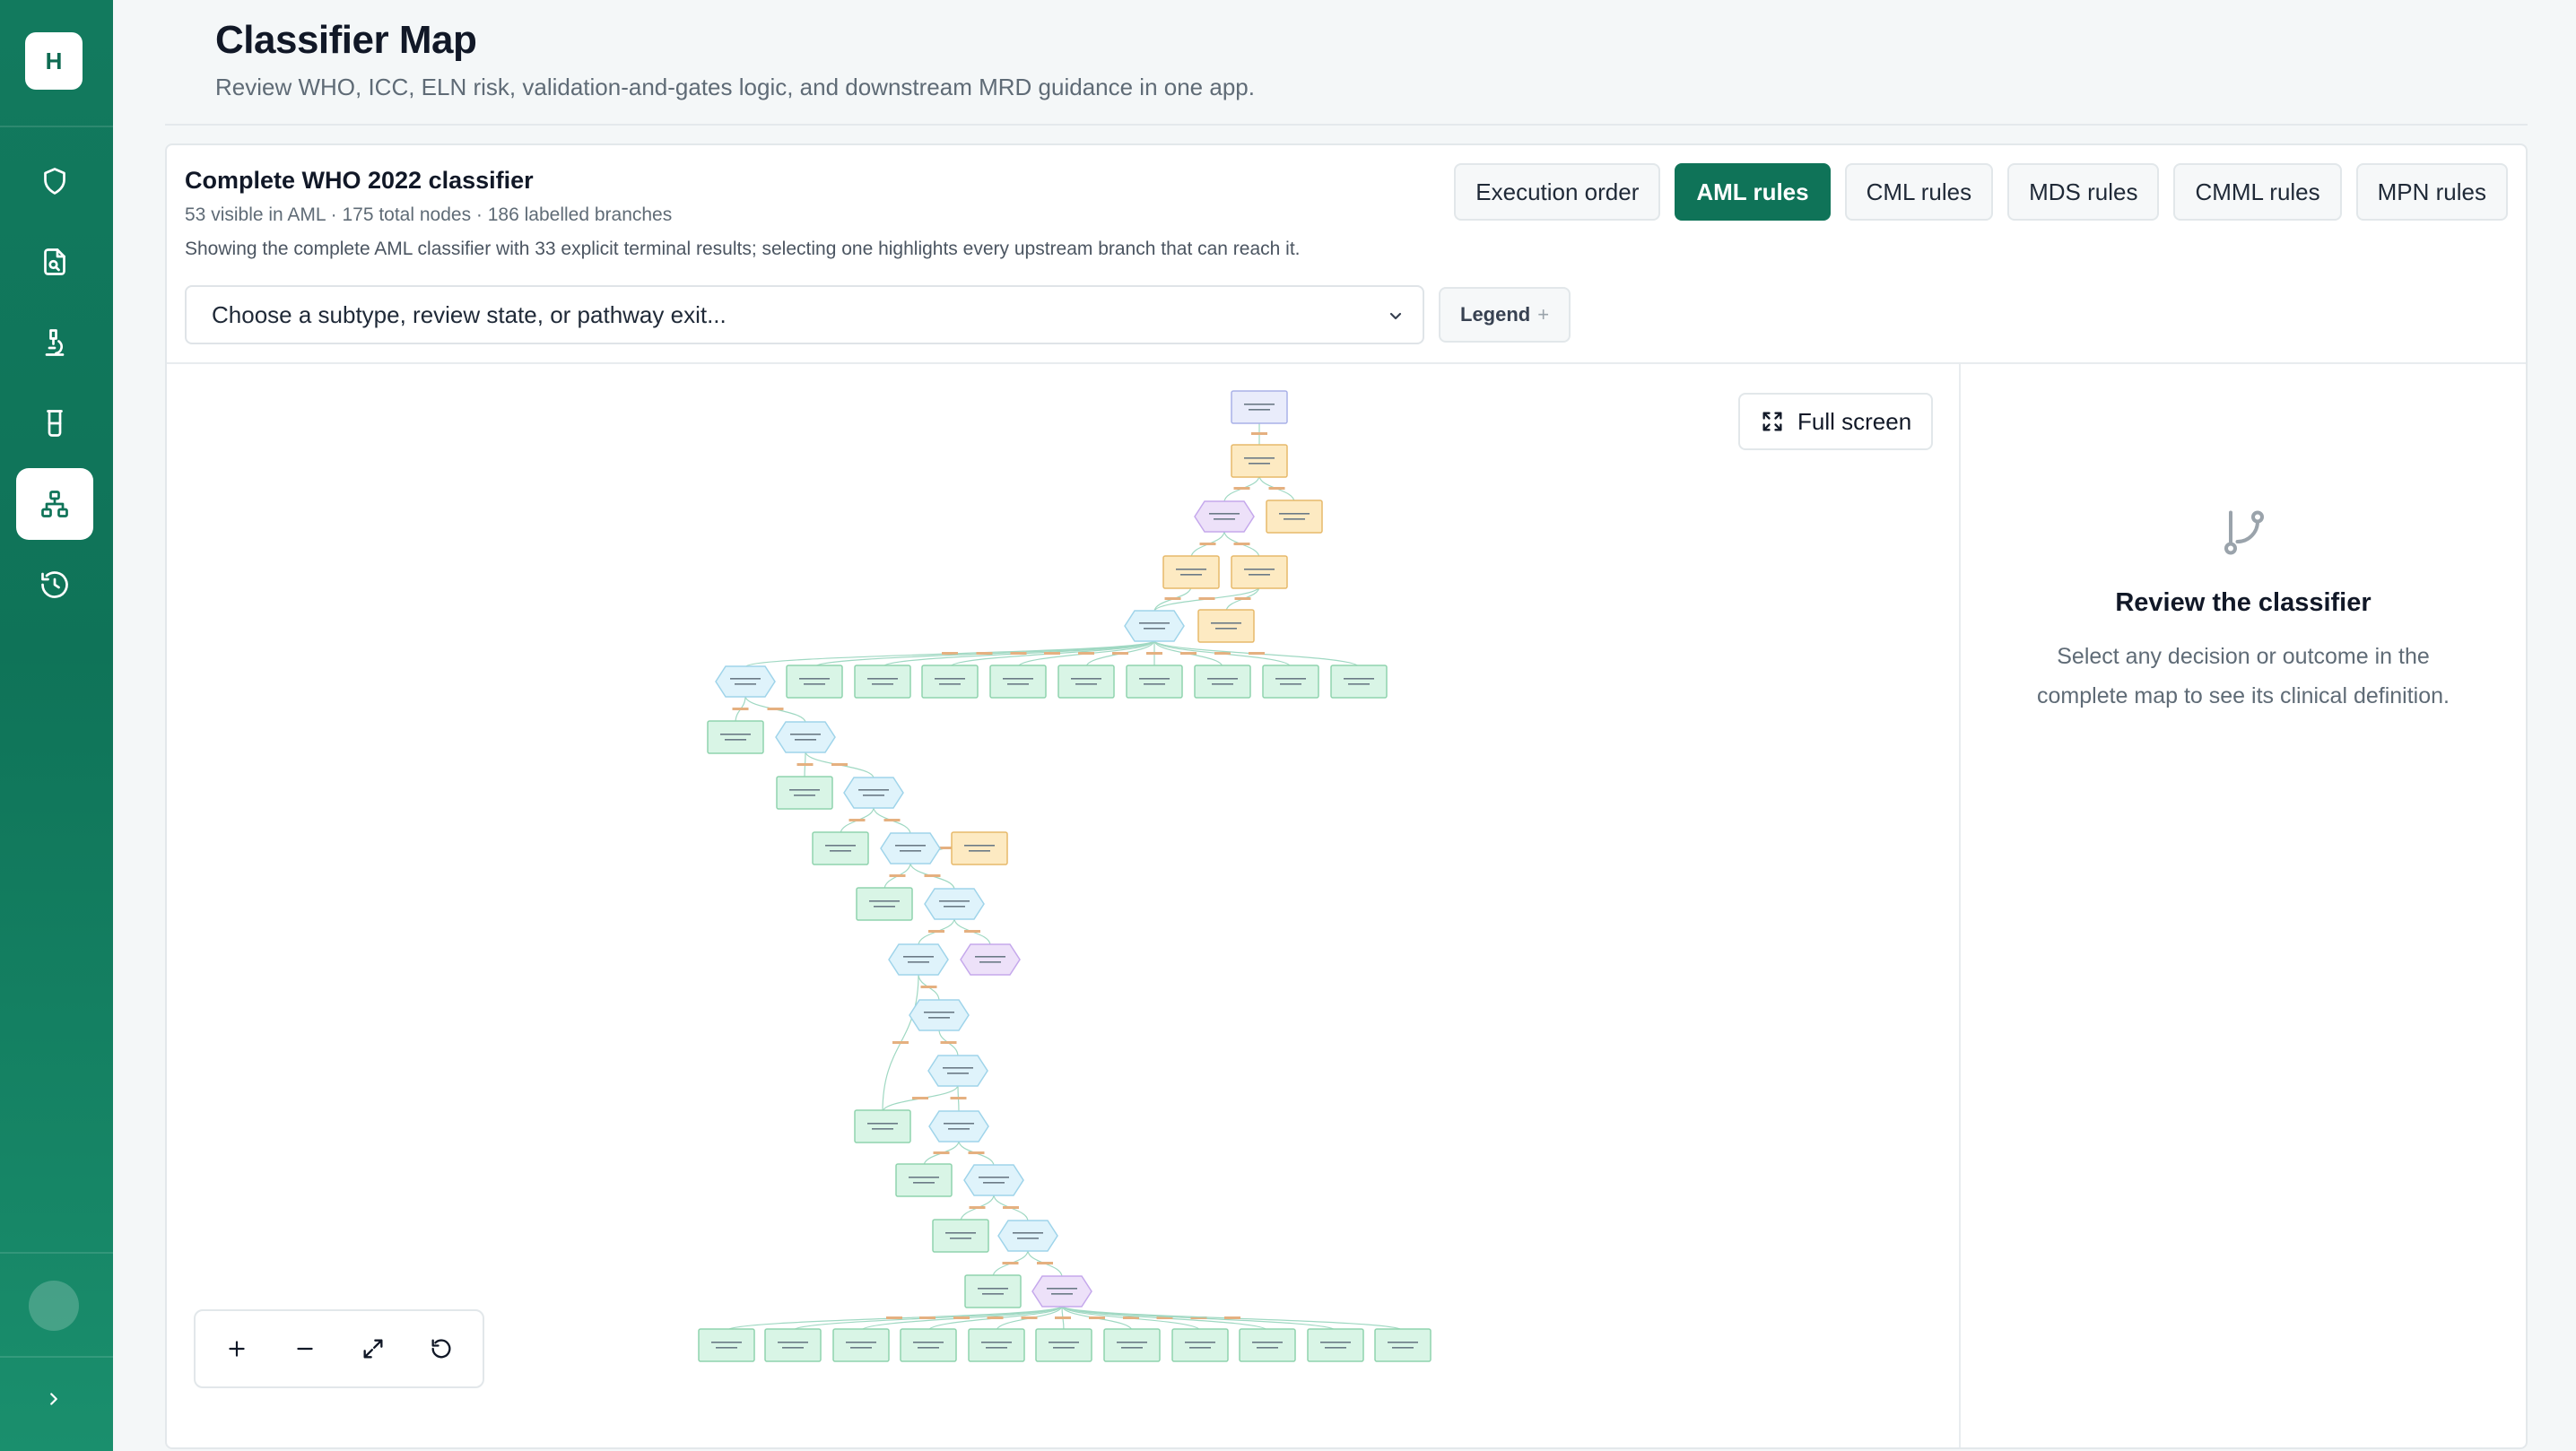 This screenshot has width=2576, height=1451. What do you see at coordinates (54, 585) in the screenshot?
I see `nav-item-history` at bounding box center [54, 585].